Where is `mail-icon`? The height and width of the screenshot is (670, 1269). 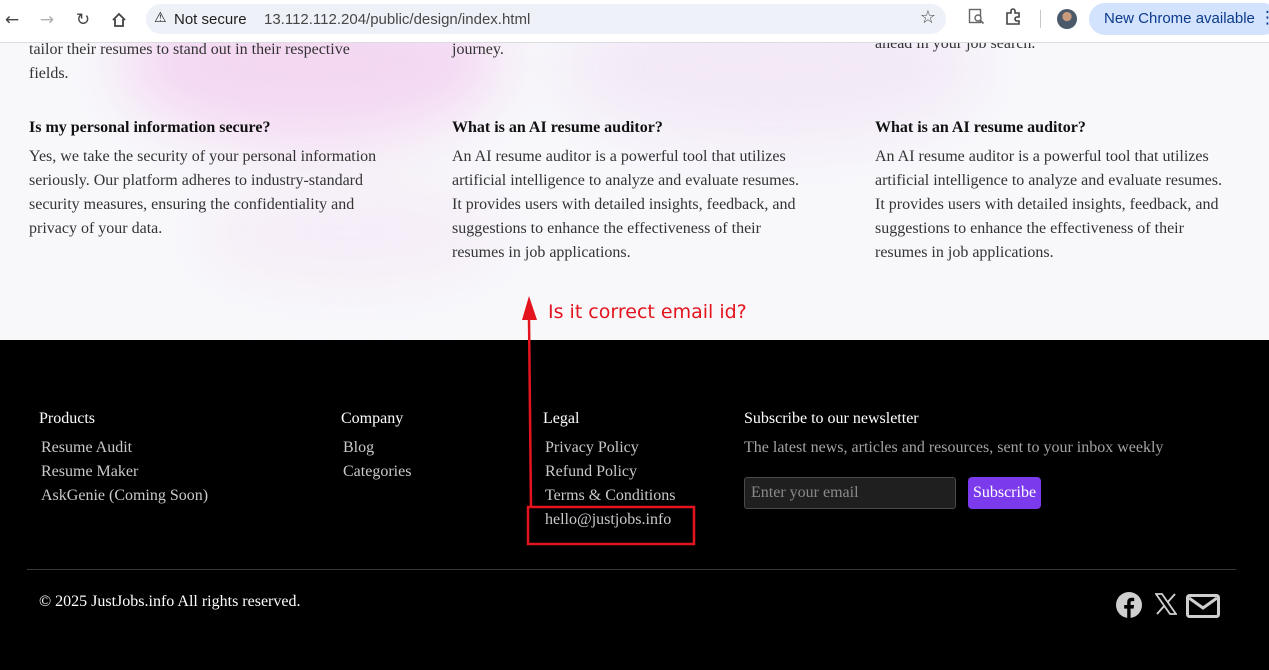
mail-icon is located at coordinates (1203, 606).